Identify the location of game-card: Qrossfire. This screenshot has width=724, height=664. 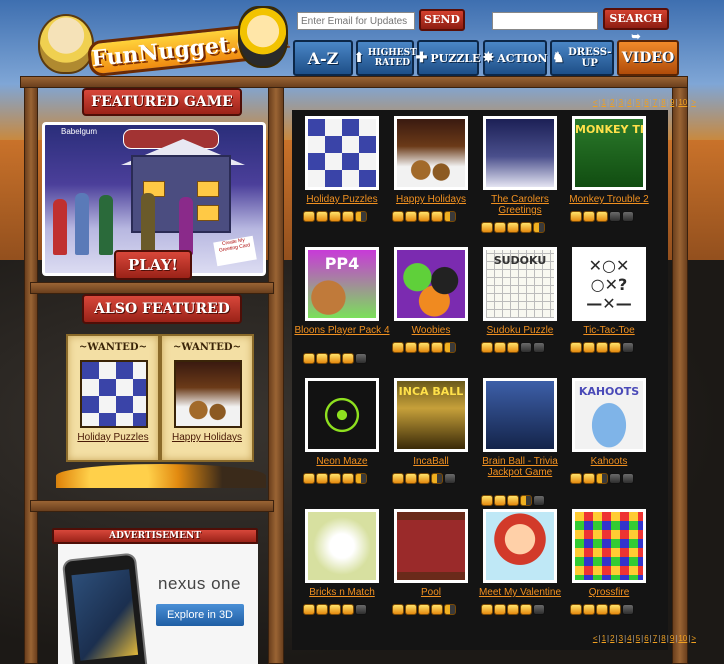
(609, 571).